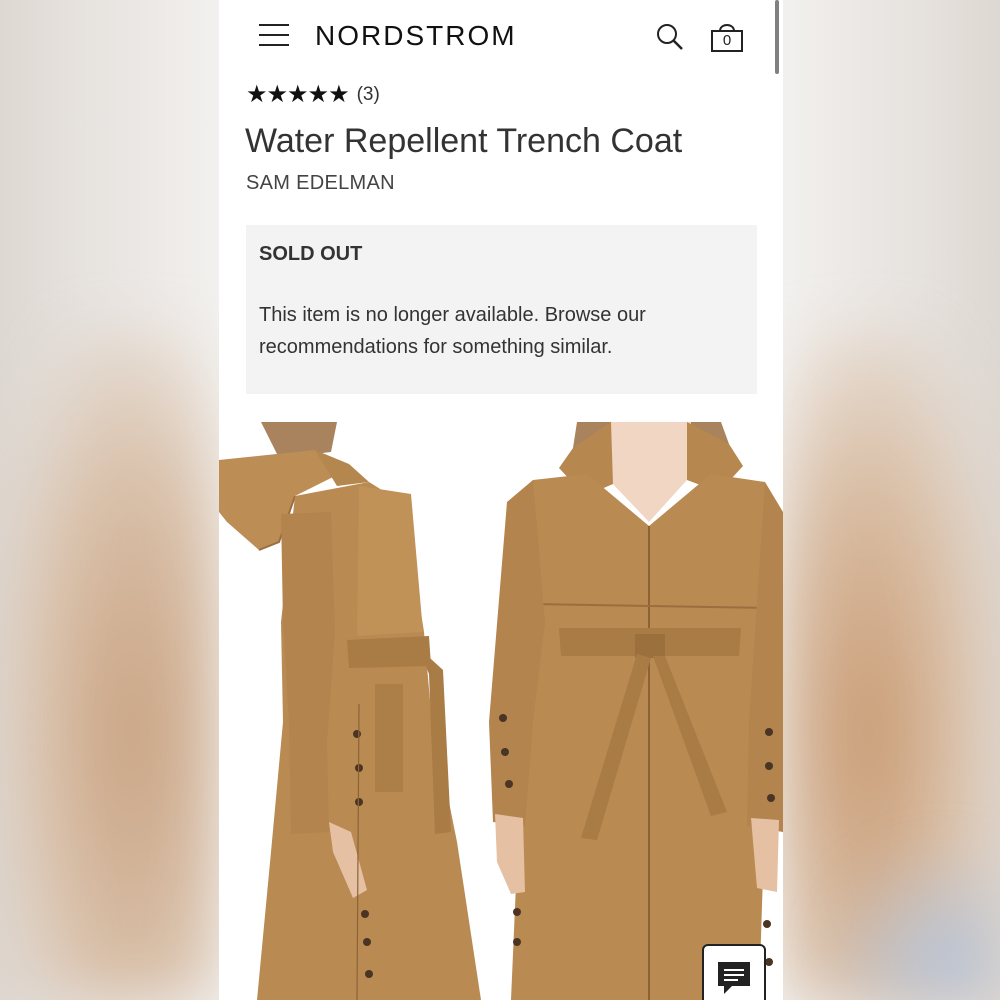 The image size is (1000, 1000). Describe the element at coordinates (320, 183) in the screenshot. I see `product-brand: SAM EDELMAN` at that location.